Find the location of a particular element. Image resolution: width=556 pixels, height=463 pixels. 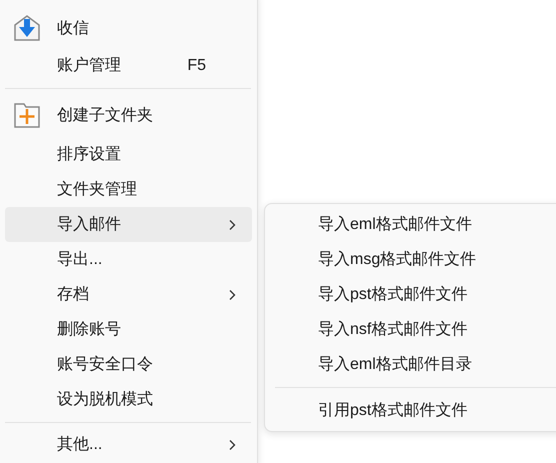

menu-item: 收信 is located at coordinates (128, 28).